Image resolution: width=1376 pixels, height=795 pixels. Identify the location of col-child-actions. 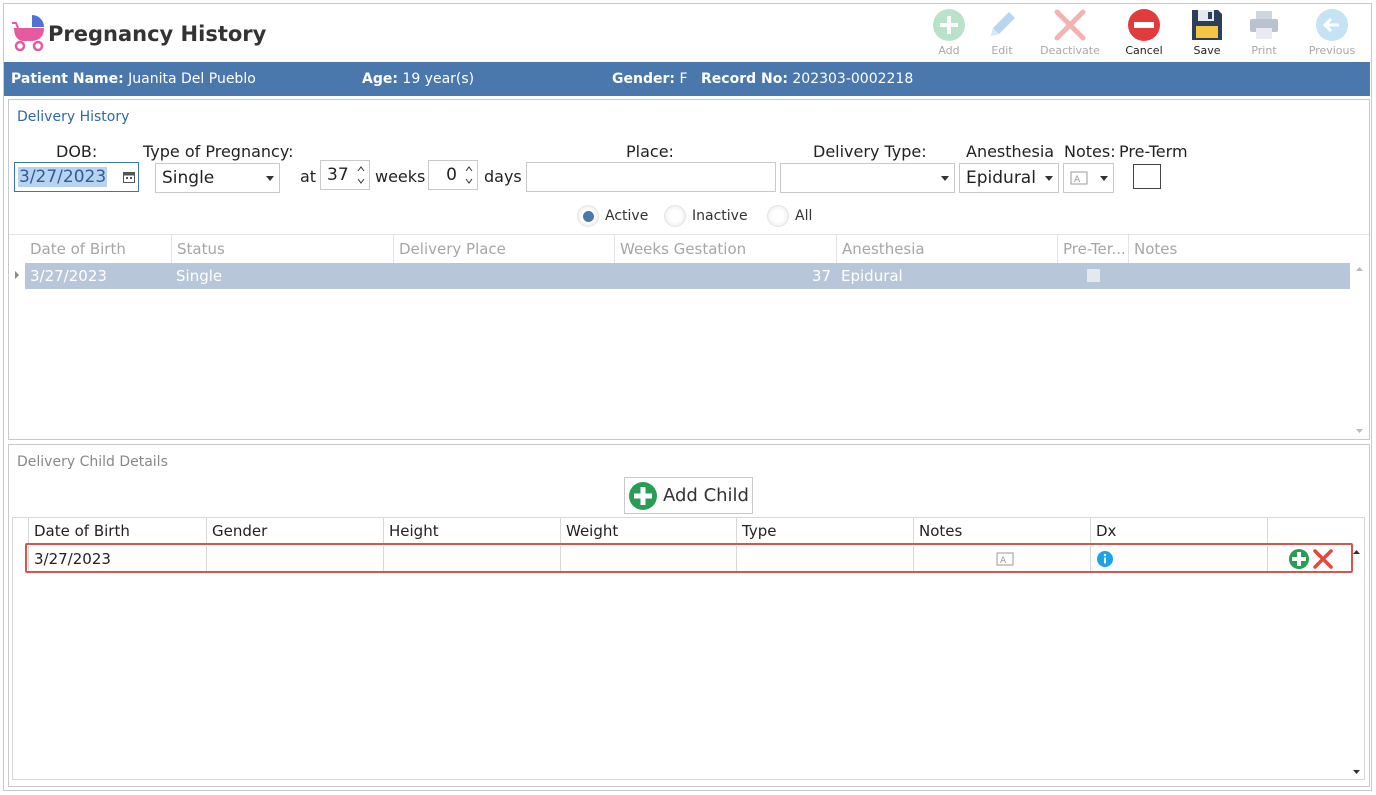
(1307, 531).